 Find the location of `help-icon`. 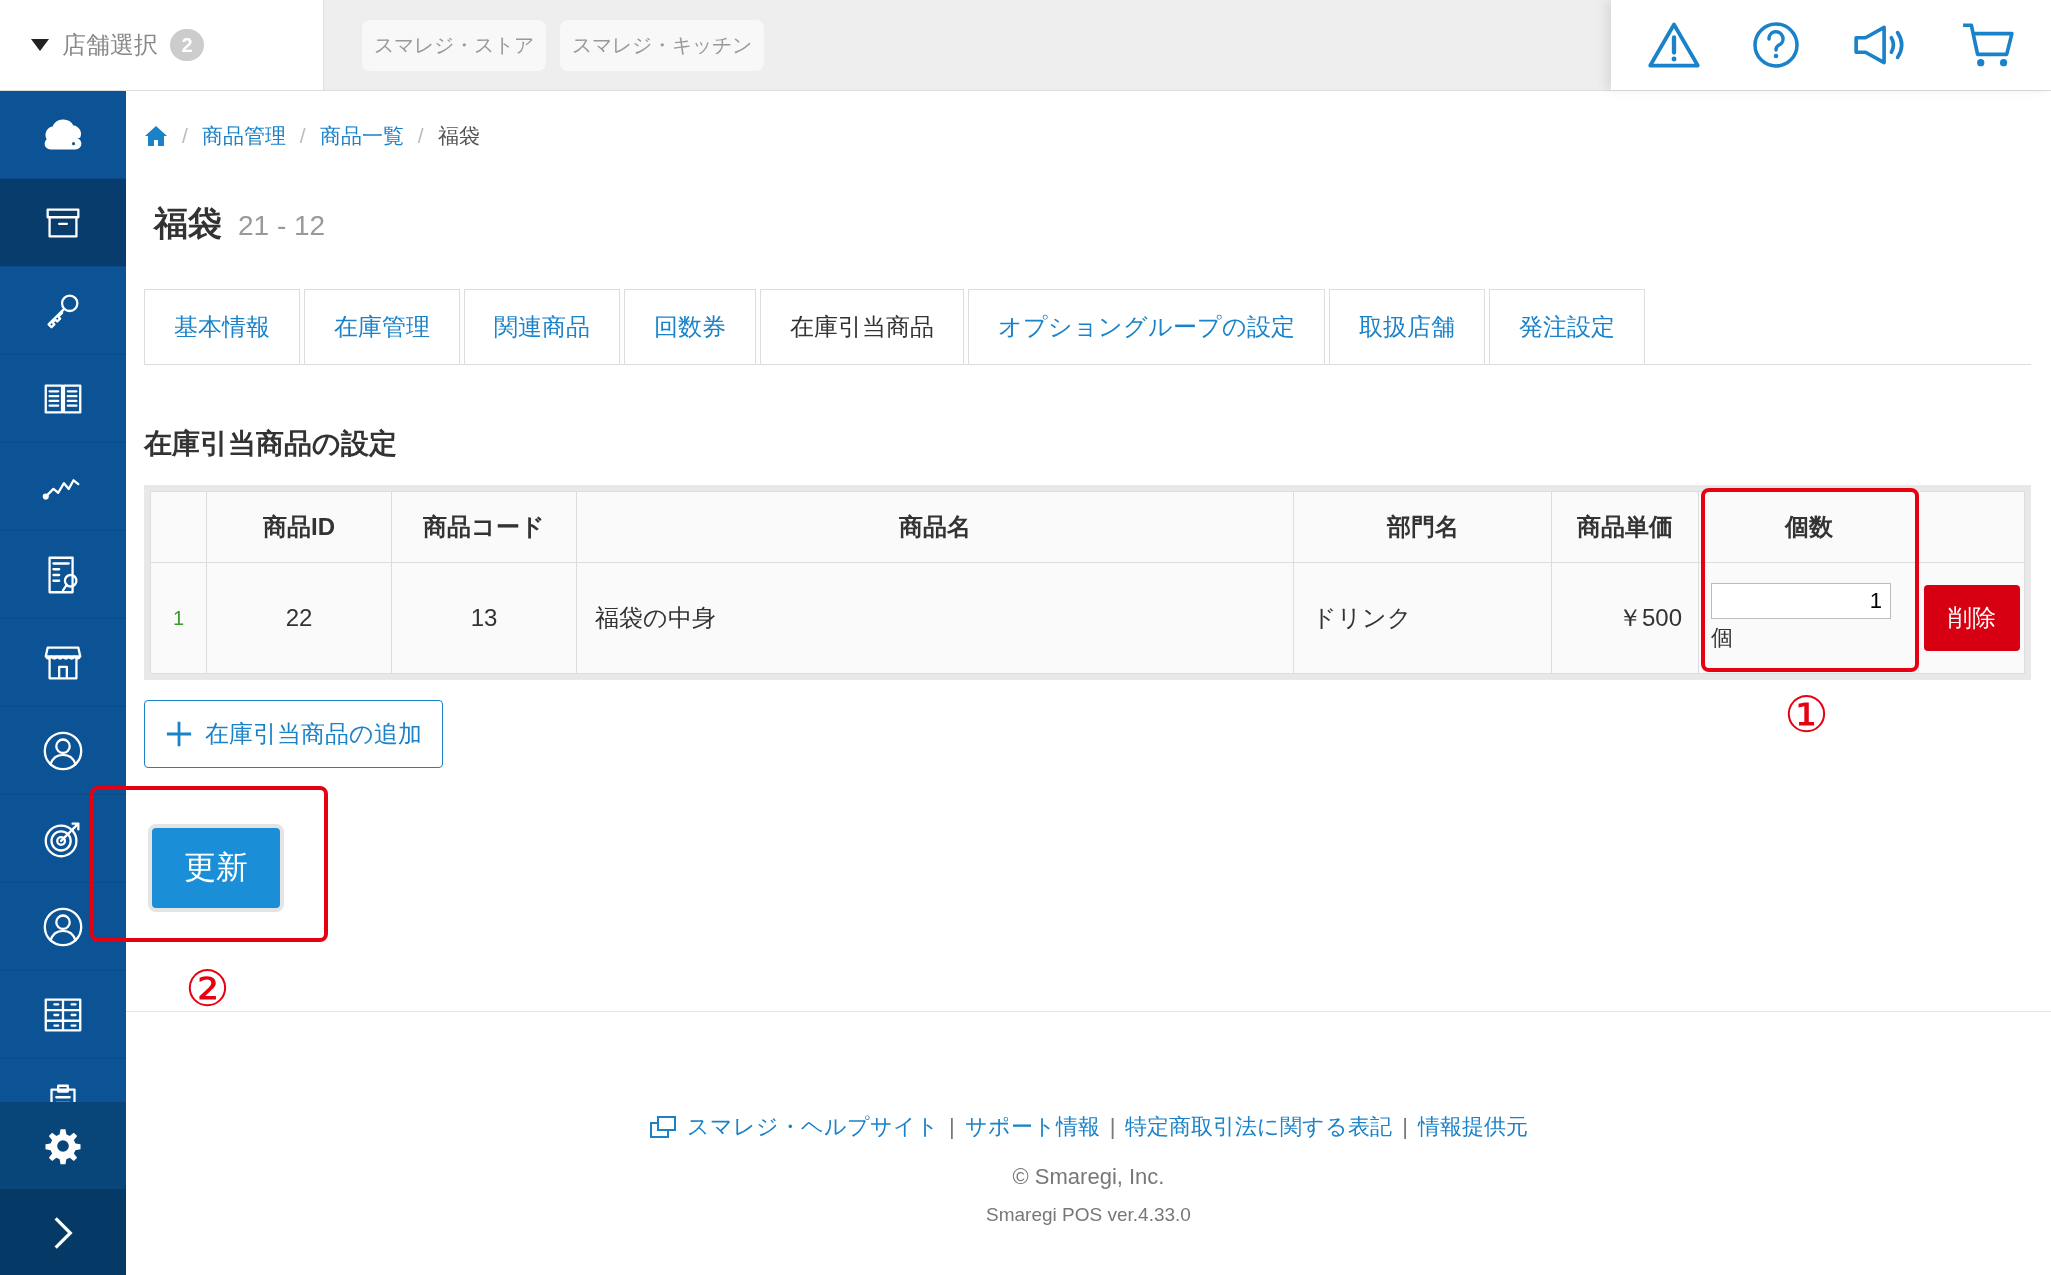

help-icon is located at coordinates (1776, 45).